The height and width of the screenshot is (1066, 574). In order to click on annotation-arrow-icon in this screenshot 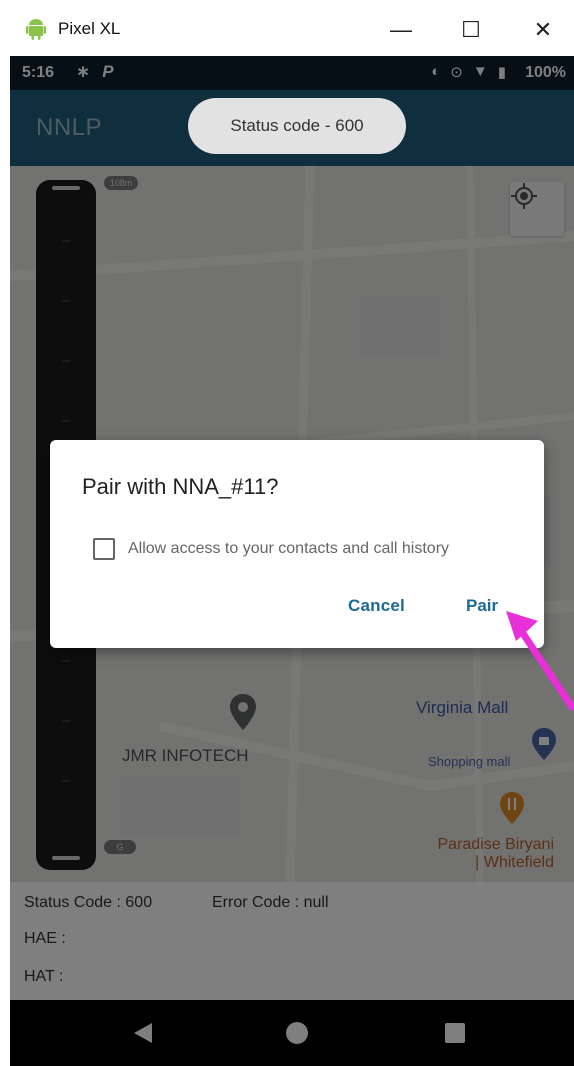, I will do `click(540, 661)`.